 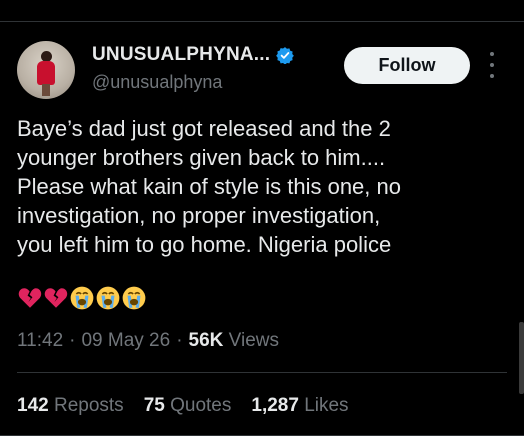 What do you see at coordinates (275, 405) in the screenshot?
I see `likes-count: 1,287` at bounding box center [275, 405].